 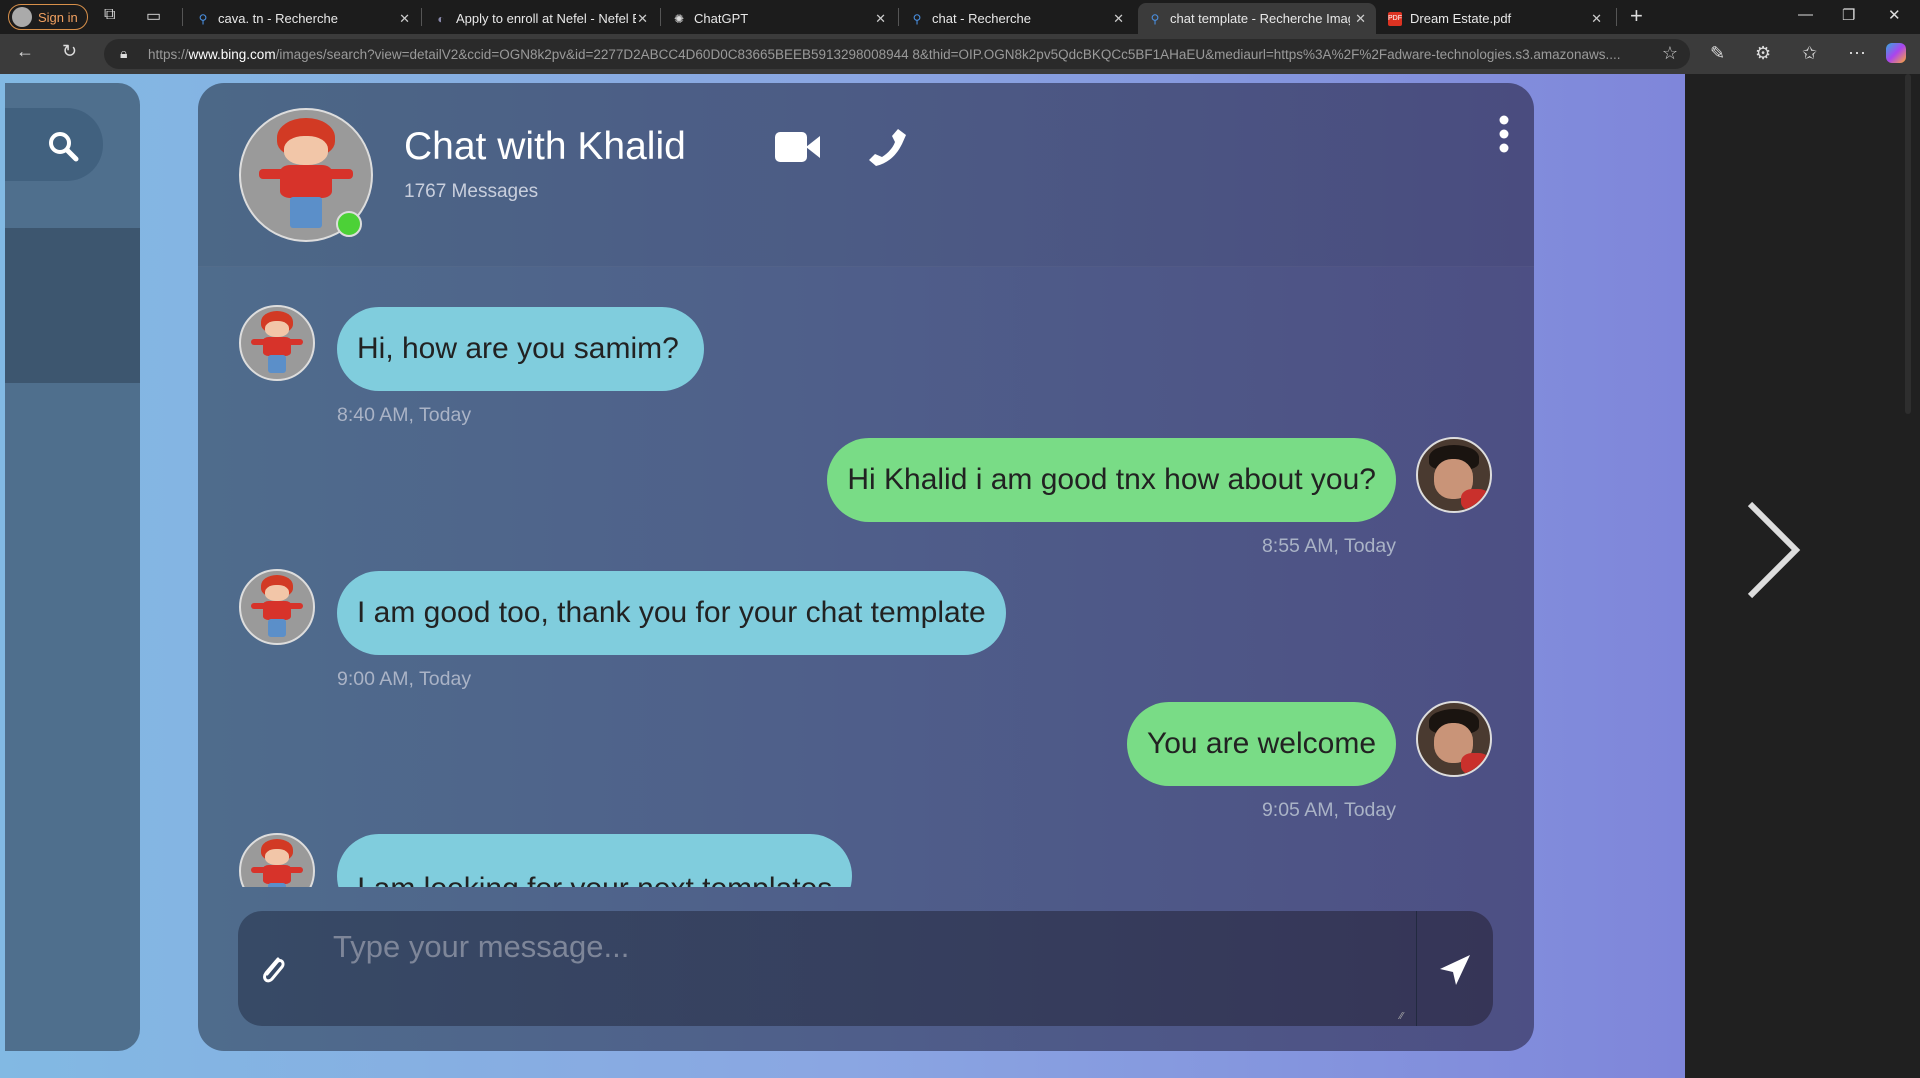 What do you see at coordinates (1401, 1016) in the screenshot?
I see `resize-handle-icon: ⁄⁄` at bounding box center [1401, 1016].